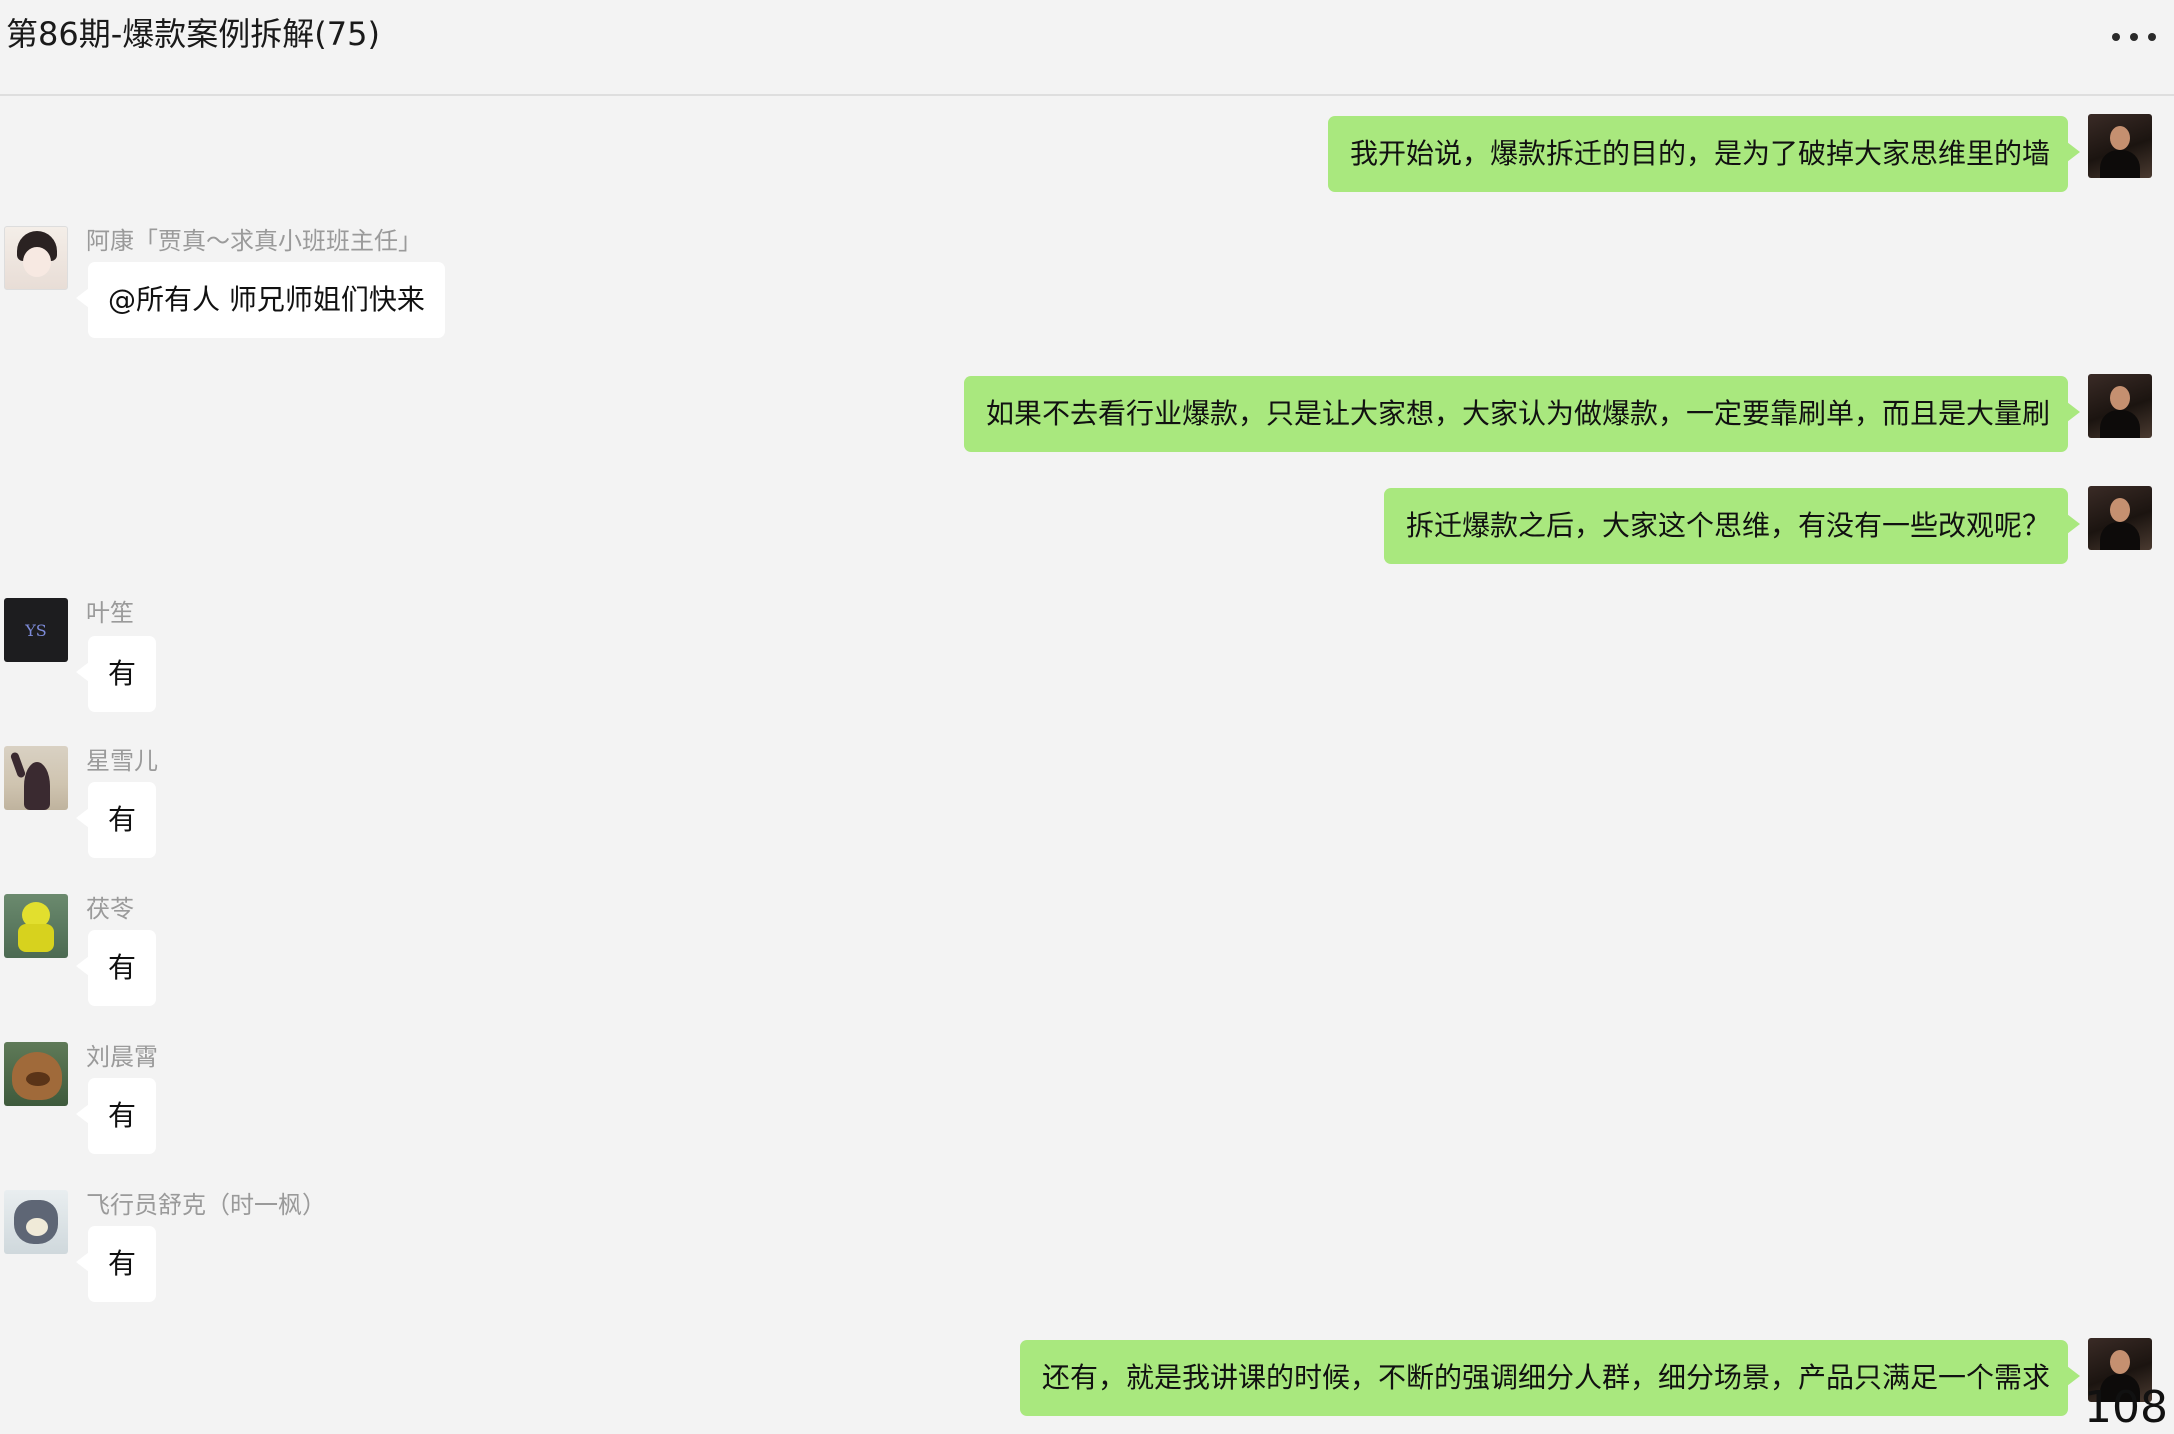 The width and height of the screenshot is (2174, 1434). Describe the element at coordinates (110, 909) in the screenshot. I see `sender-name: 茯苓` at that location.